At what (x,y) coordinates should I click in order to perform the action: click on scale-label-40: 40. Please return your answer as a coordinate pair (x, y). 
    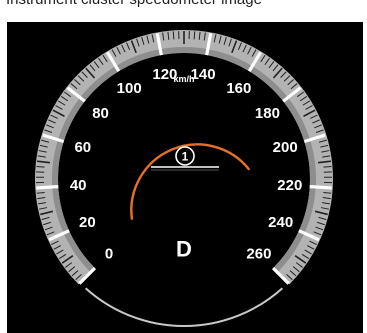
    Looking at the image, I should click on (78, 185).